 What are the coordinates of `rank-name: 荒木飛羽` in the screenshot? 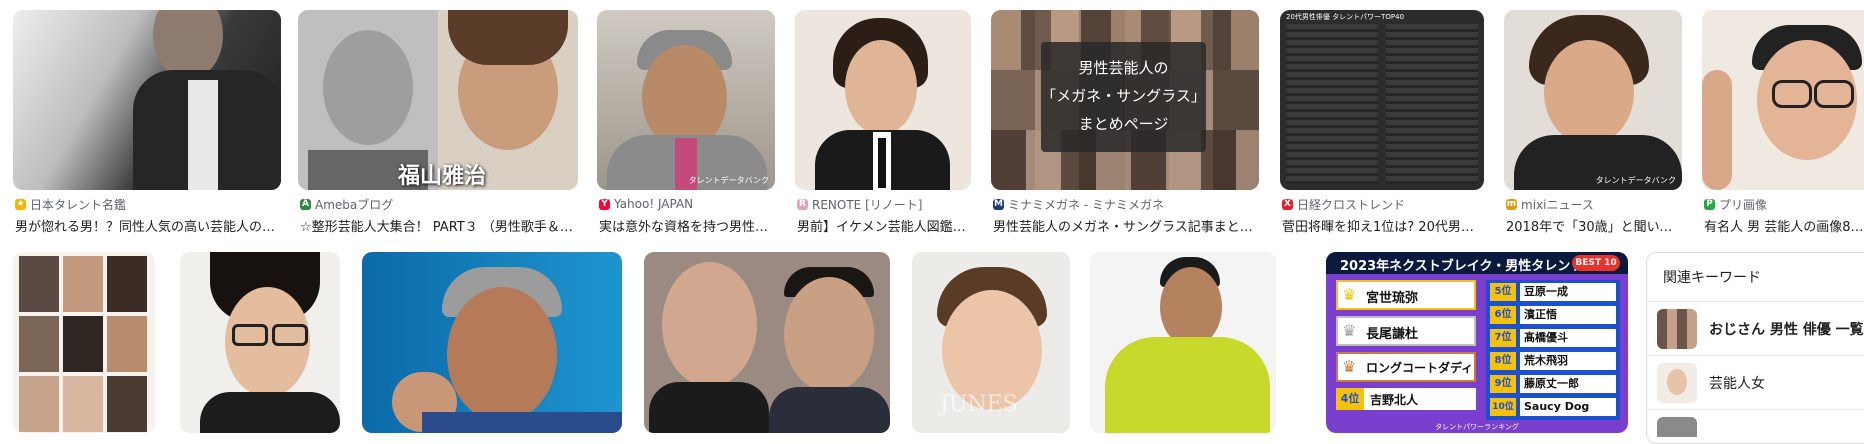 It's located at (1568, 361).